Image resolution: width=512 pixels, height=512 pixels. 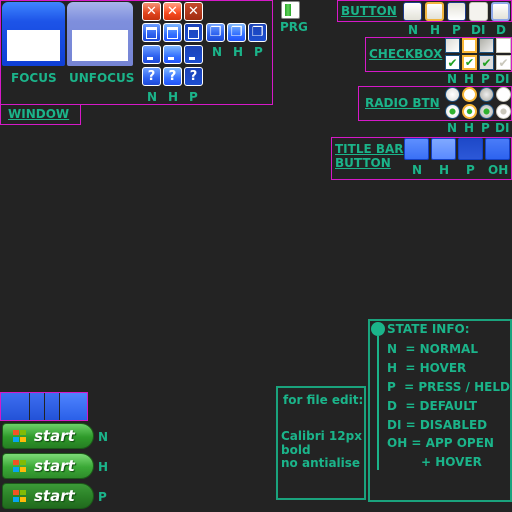 What do you see at coordinates (469, 45) in the screenshot?
I see `checkbox-unchecked-hover` at bounding box center [469, 45].